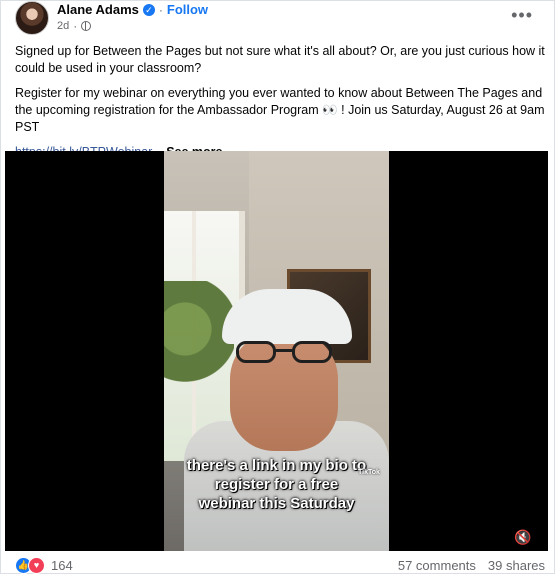 This screenshot has height=574, width=555. I want to click on engagement-stats: 57 comments 39 shares, so click(471, 565).